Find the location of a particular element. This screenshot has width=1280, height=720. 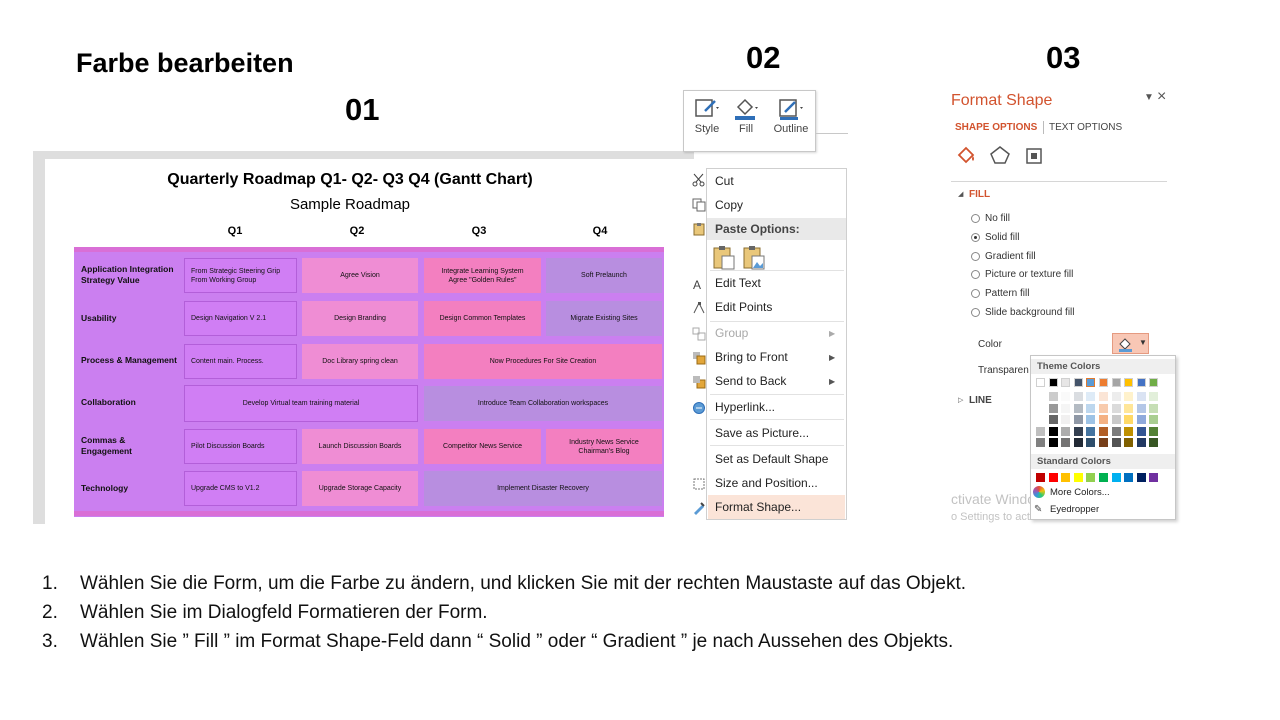

gantt-bar: Pilot Discussion Boards is located at coordinates (240, 446).